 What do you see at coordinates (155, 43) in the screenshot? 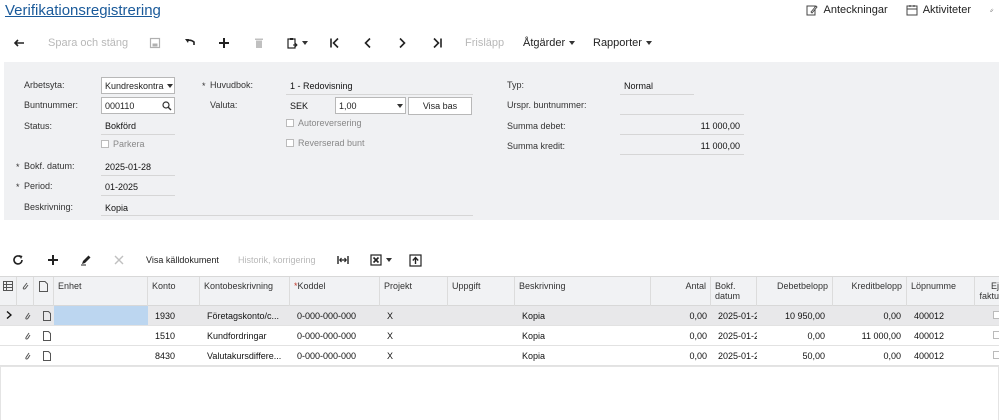
I see `save-button` at bounding box center [155, 43].